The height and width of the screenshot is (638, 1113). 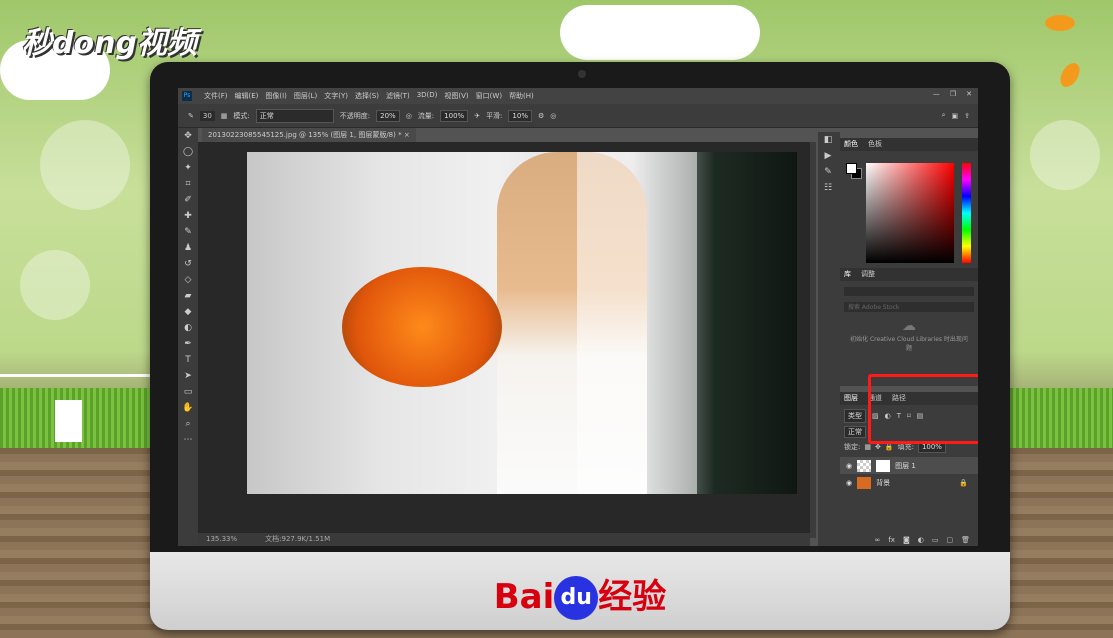 I want to click on brush-size-picker: 30, so click(x=207, y=115).